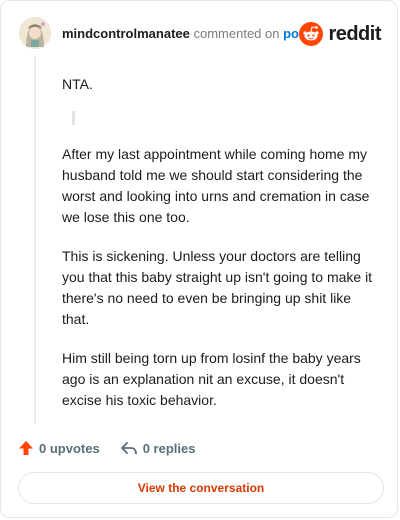 The height and width of the screenshot is (520, 400). Describe the element at coordinates (201, 488) in the screenshot. I see `view-conversation-button: View the conversation` at that location.